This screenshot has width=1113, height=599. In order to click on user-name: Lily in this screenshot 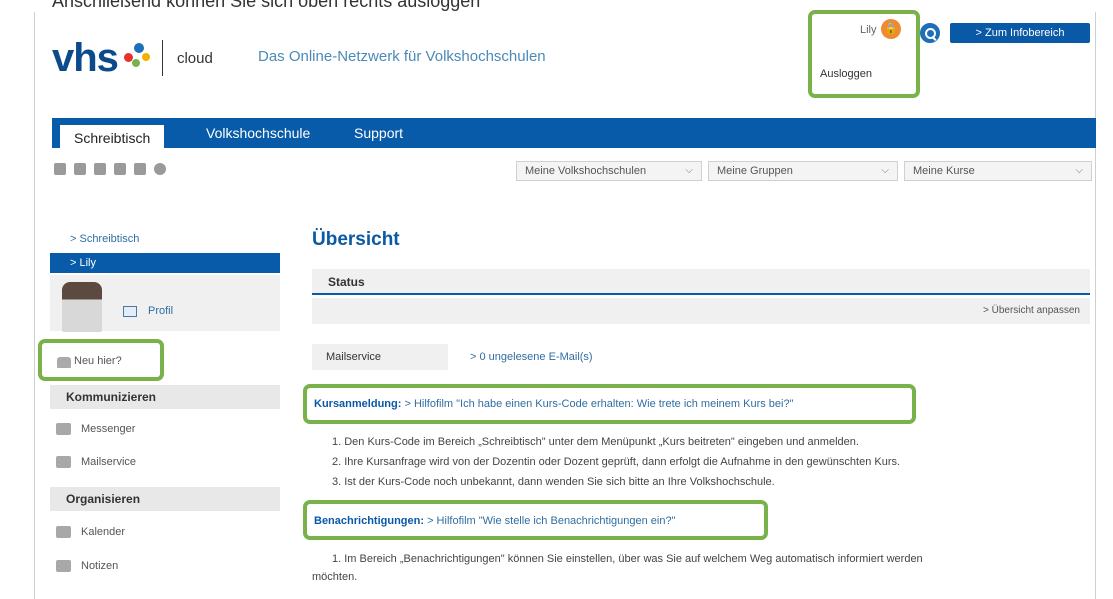, I will do `click(868, 30)`.